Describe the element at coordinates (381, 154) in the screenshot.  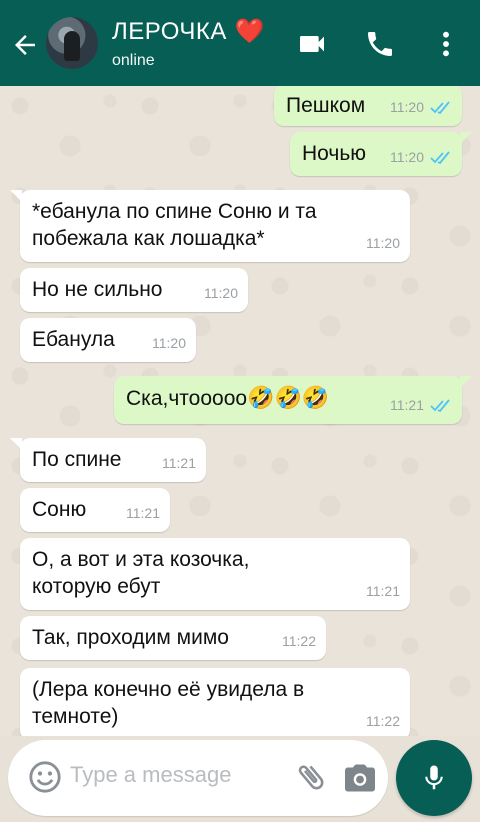
I see `message-outgoing: Ночью 11:20` at that location.